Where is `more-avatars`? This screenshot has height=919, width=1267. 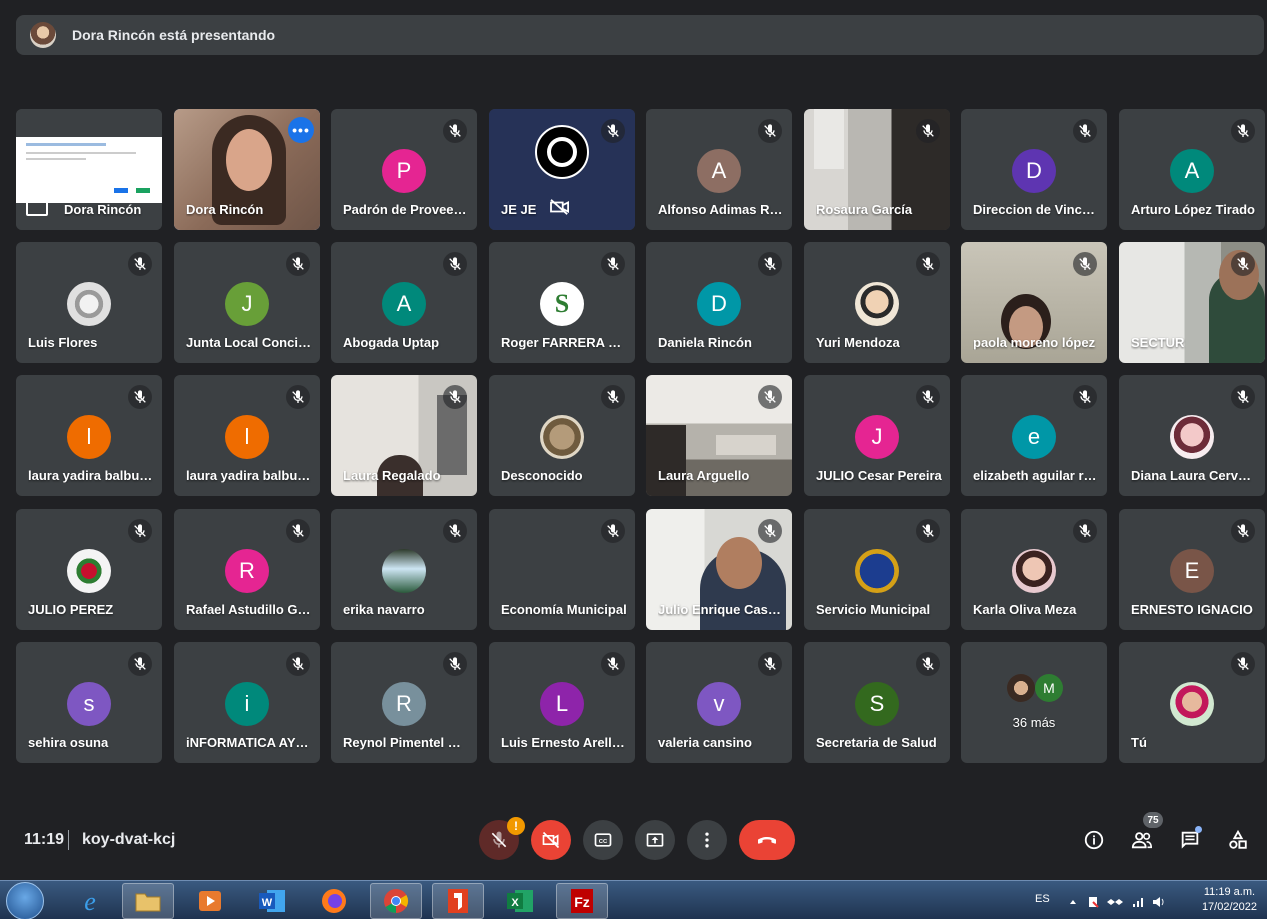 more-avatars is located at coordinates (1021, 688).